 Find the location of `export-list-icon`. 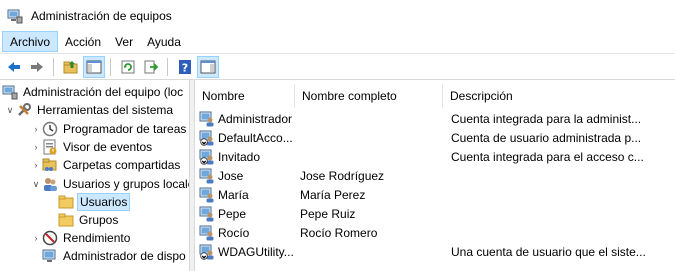

export-list-icon is located at coordinates (151, 66).